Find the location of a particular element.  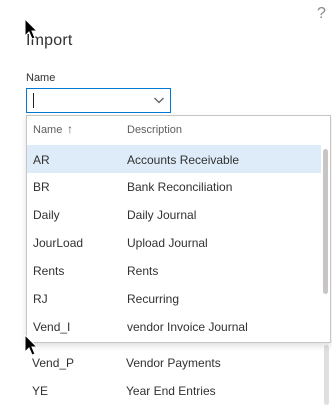

dropdown-row-rents: Rents Rents is located at coordinates (174, 271).